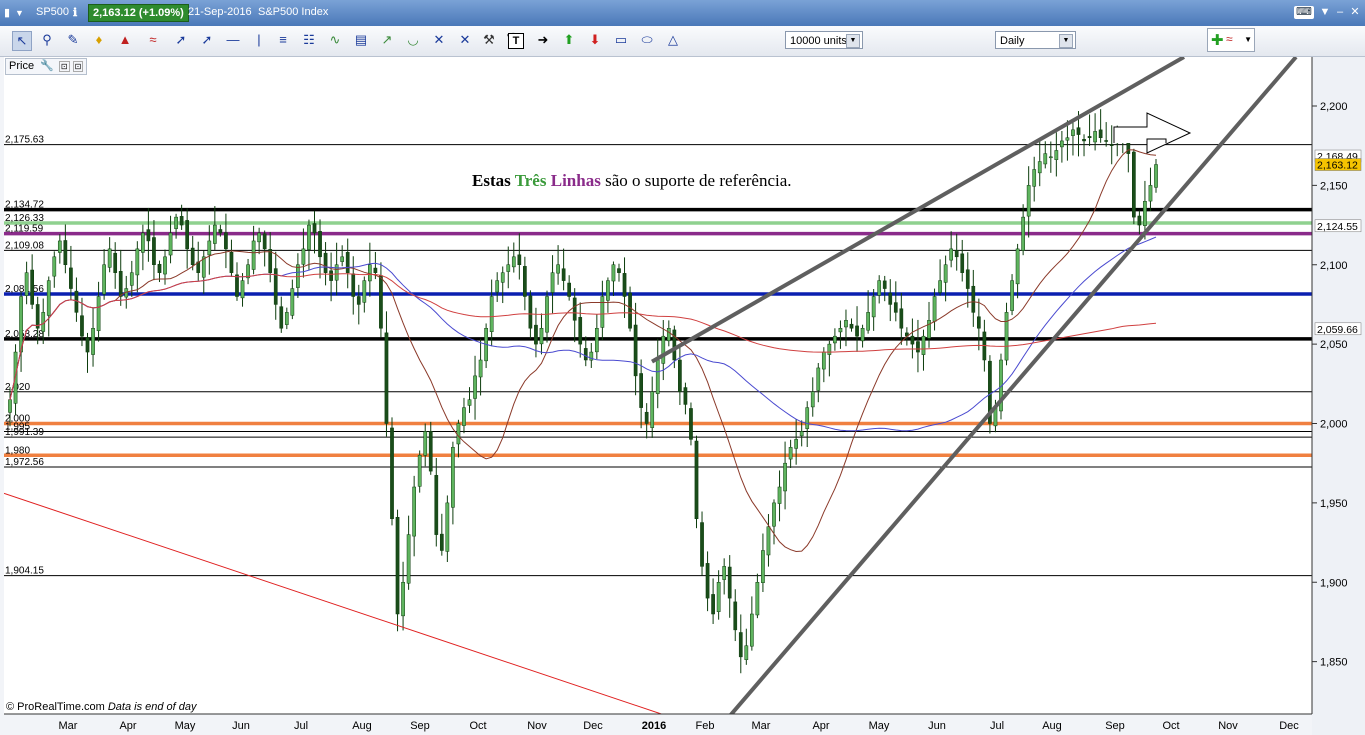  I want to click on x-axis-label: Jul, so click(997, 726).